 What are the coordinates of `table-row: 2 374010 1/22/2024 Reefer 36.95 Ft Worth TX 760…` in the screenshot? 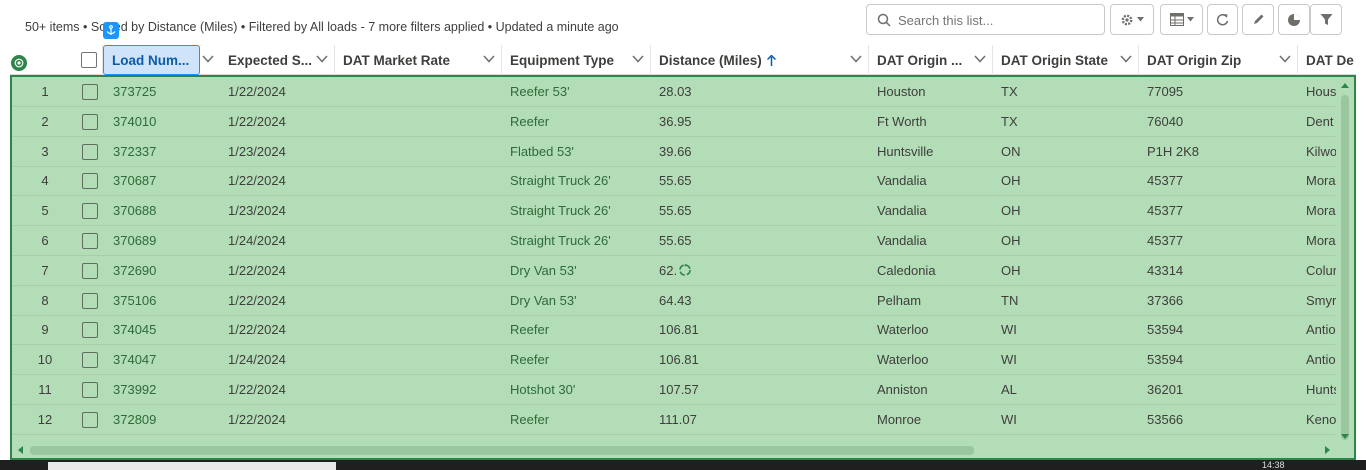 It's located at (673, 122).